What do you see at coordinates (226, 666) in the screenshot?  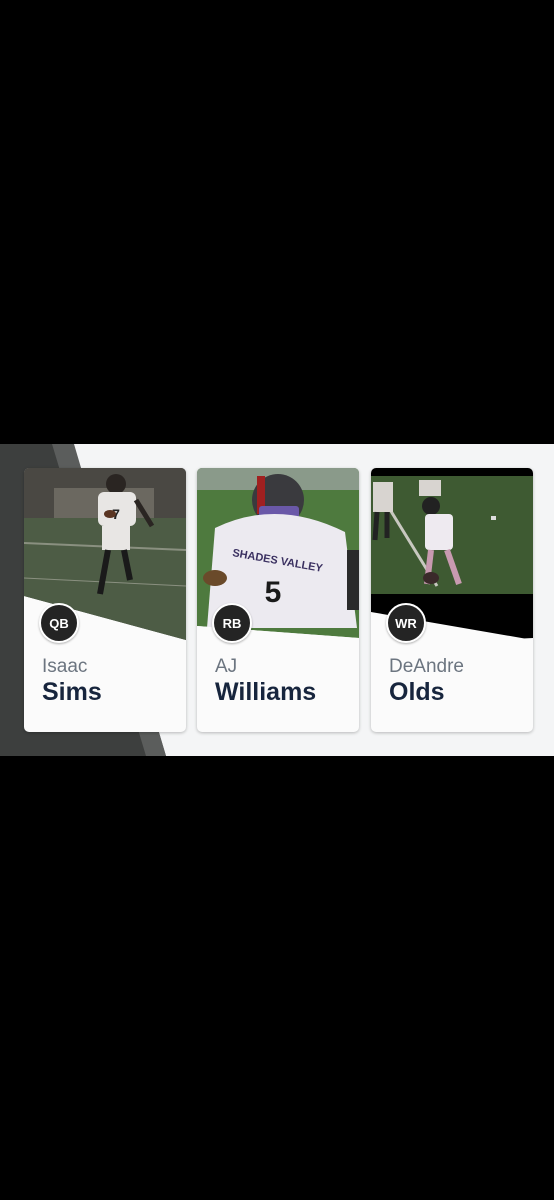 I see `player-first-name: AJ` at bounding box center [226, 666].